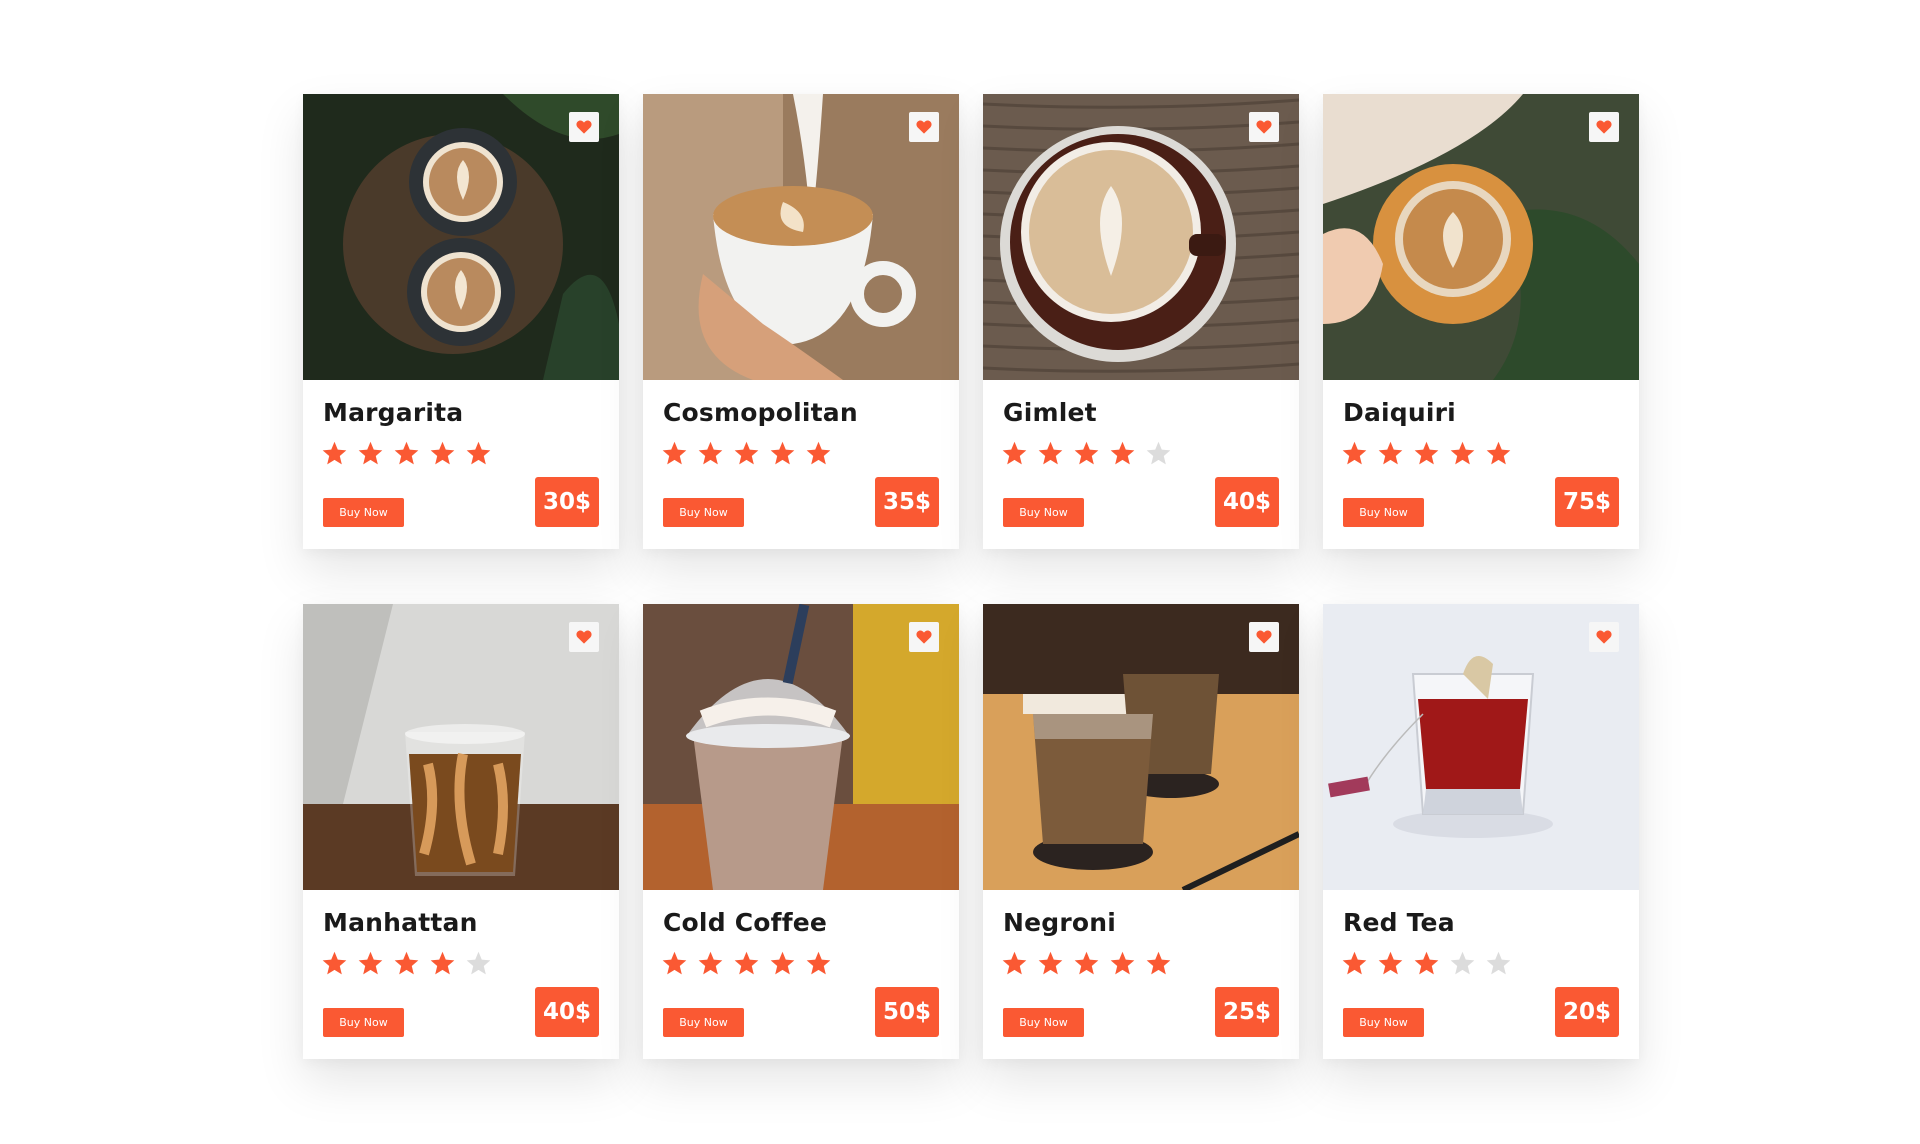 The height and width of the screenshot is (1144, 1920). What do you see at coordinates (907, 502) in the screenshot?
I see `price-badge: 35$` at bounding box center [907, 502].